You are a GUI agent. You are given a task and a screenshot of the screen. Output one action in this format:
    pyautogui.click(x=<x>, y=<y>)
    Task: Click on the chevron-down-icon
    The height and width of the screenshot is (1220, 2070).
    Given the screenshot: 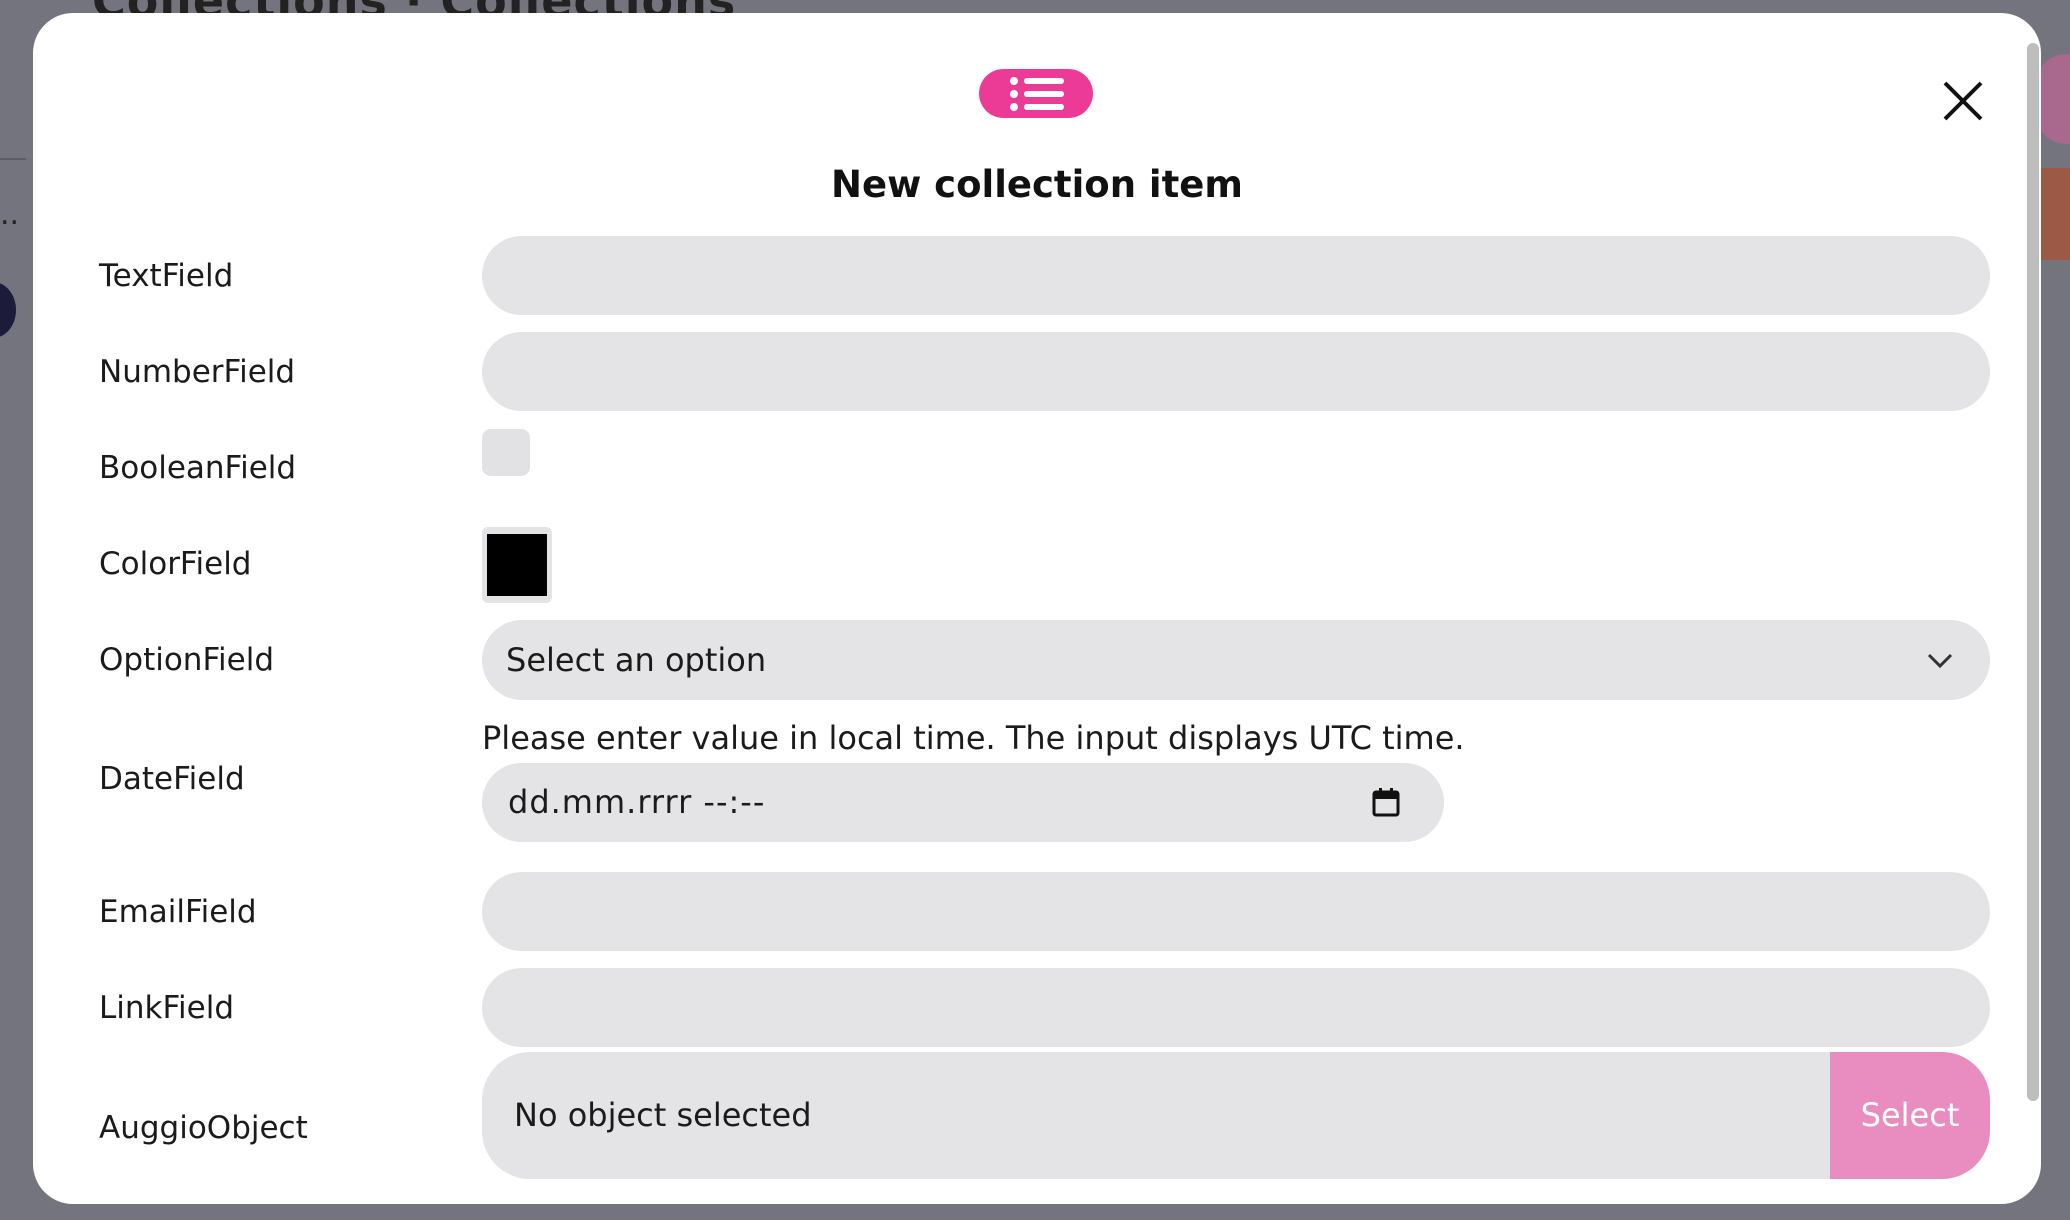 What is the action you would take?
    pyautogui.click(x=1940, y=661)
    